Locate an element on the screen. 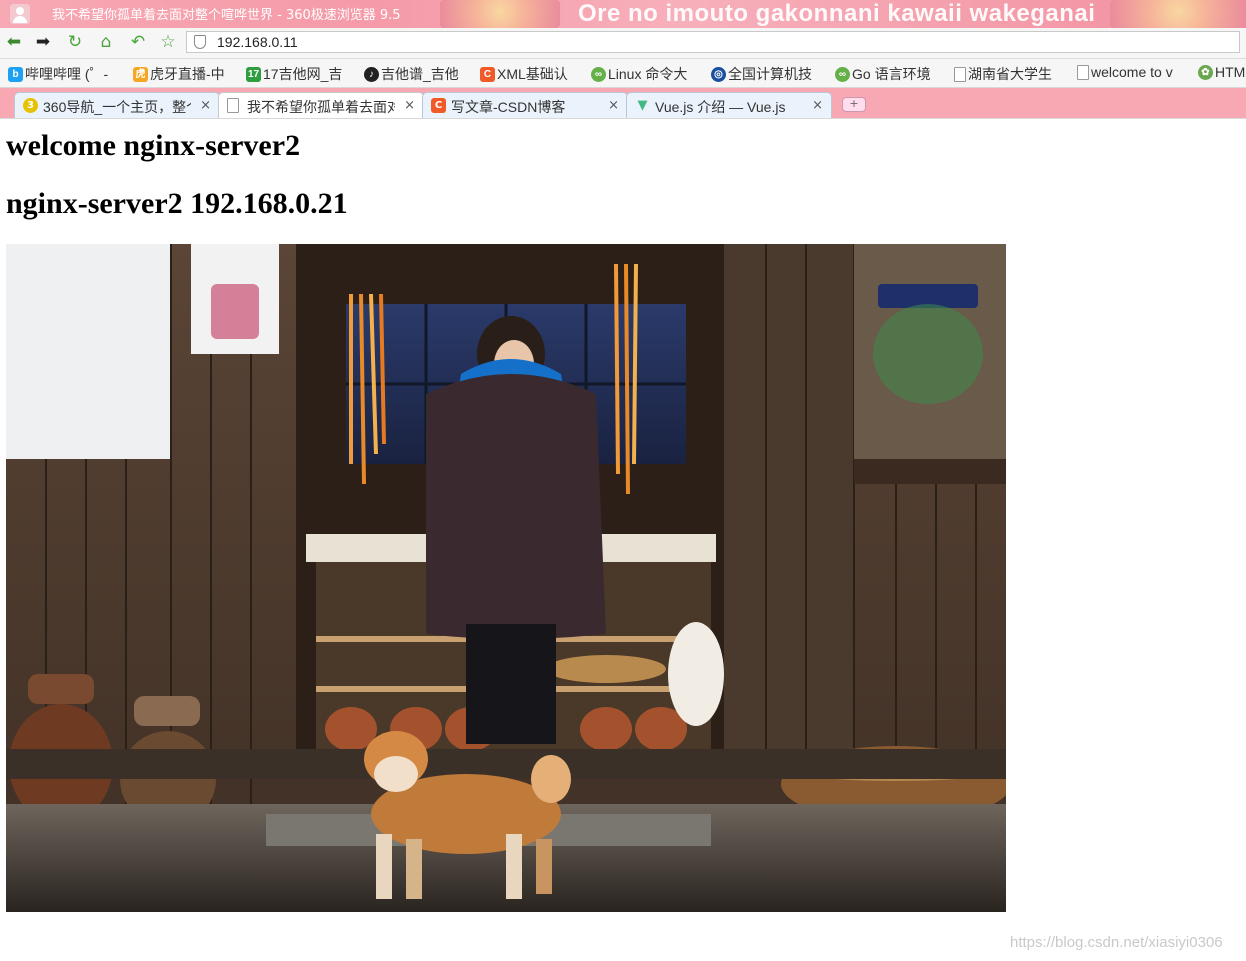 The height and width of the screenshot is (961, 1246). bookmark-item: ◎ 全国计算机技 is located at coordinates (761, 74).